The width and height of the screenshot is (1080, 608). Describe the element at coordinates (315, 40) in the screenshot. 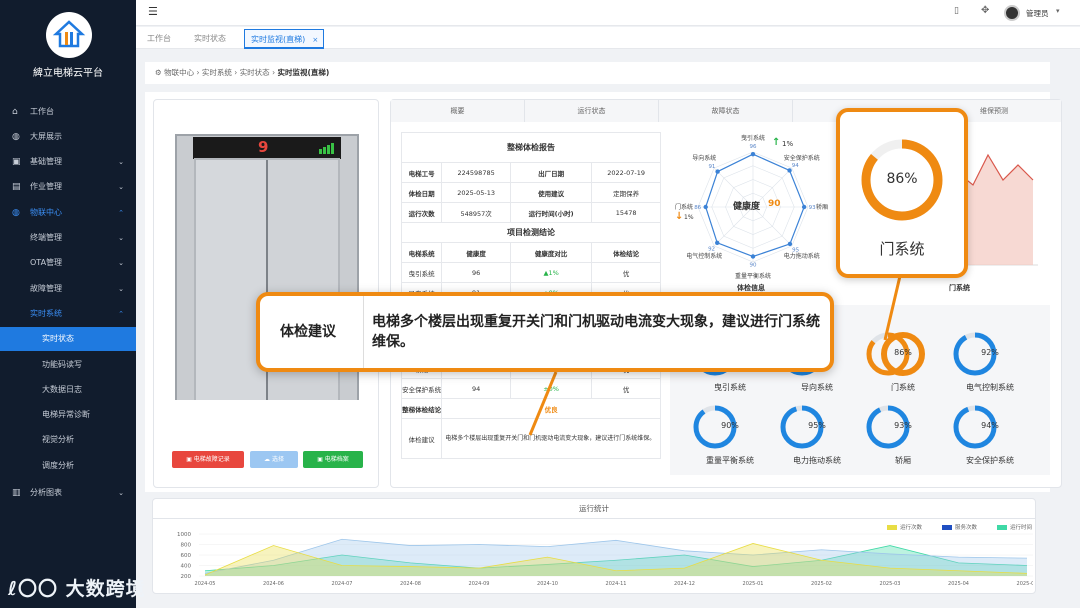

I see `close-icon: ×` at that location.